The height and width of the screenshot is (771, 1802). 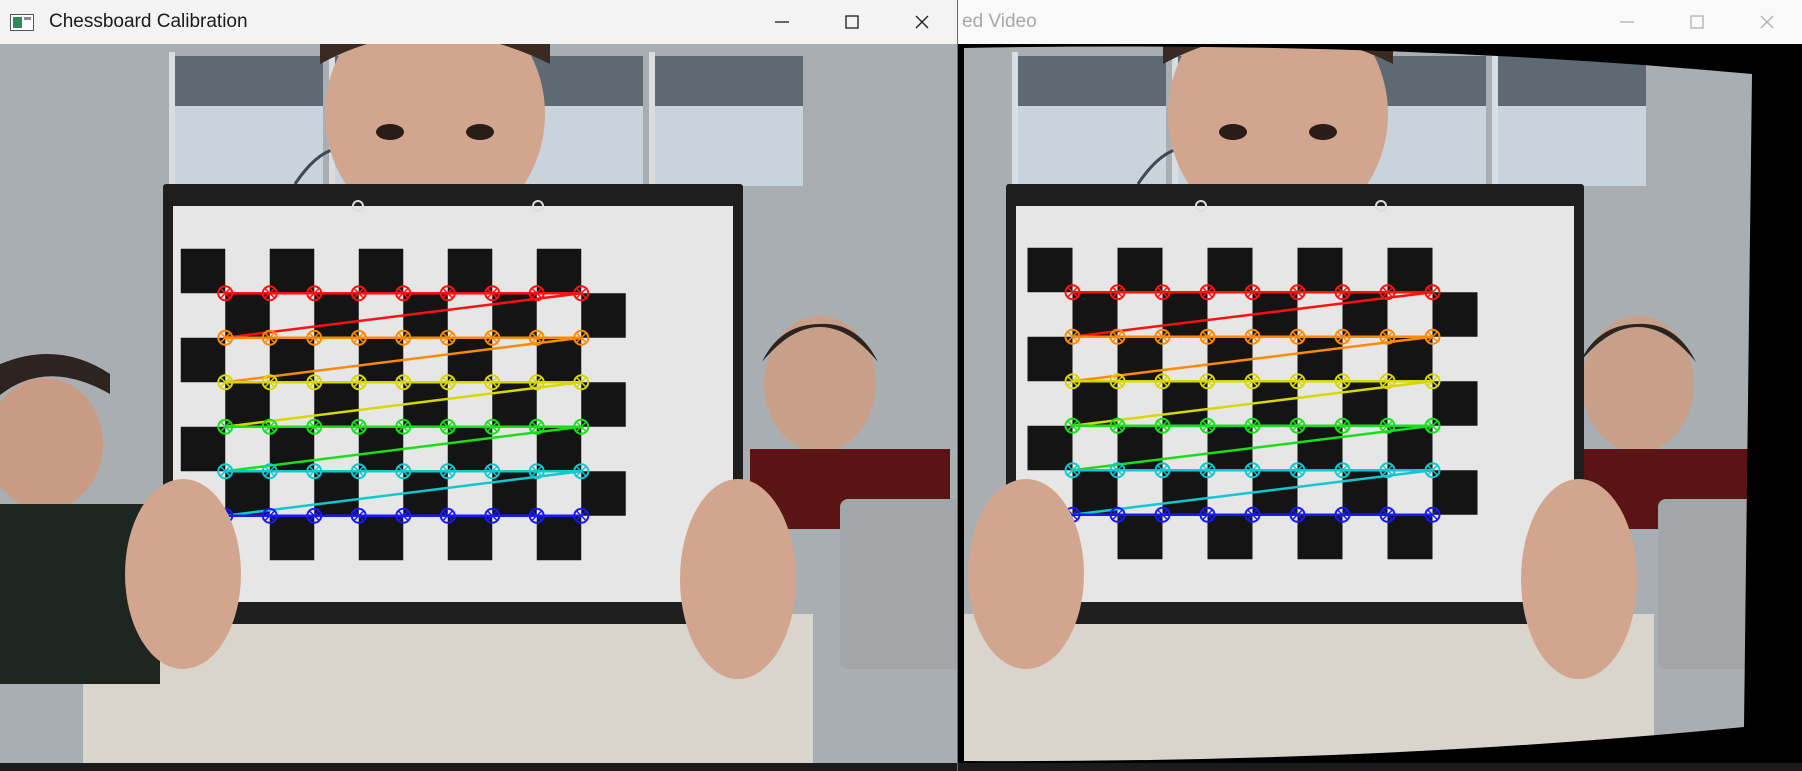 I want to click on title-bar: ed Video, so click(x=1380, y=22).